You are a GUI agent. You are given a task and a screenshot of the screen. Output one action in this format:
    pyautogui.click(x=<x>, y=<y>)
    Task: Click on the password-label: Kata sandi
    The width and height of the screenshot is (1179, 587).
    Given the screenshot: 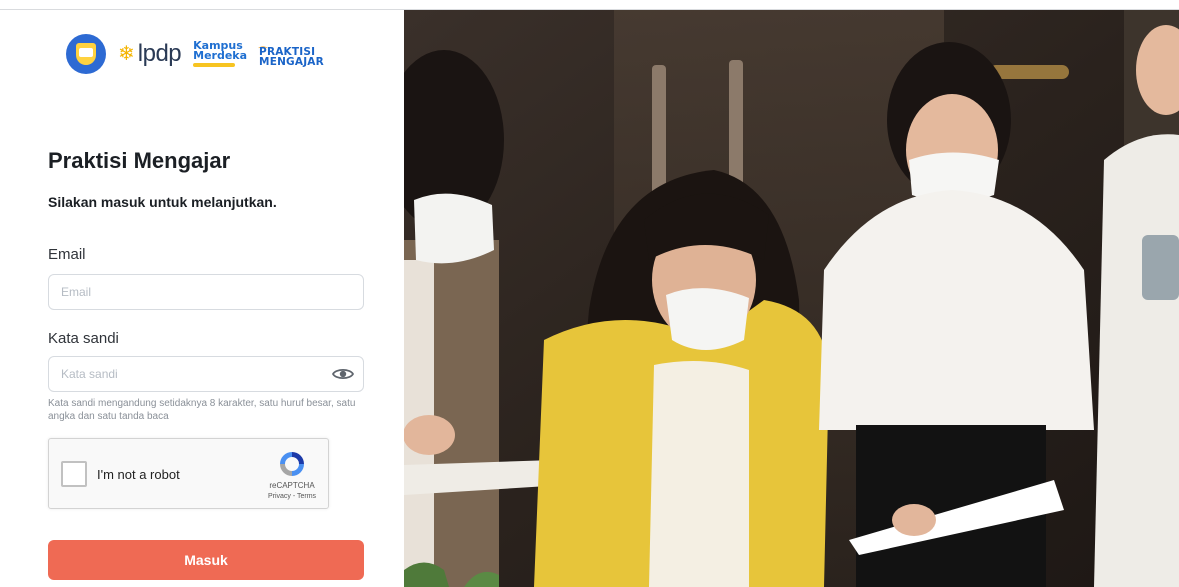 What is the action you would take?
    pyautogui.click(x=83, y=338)
    